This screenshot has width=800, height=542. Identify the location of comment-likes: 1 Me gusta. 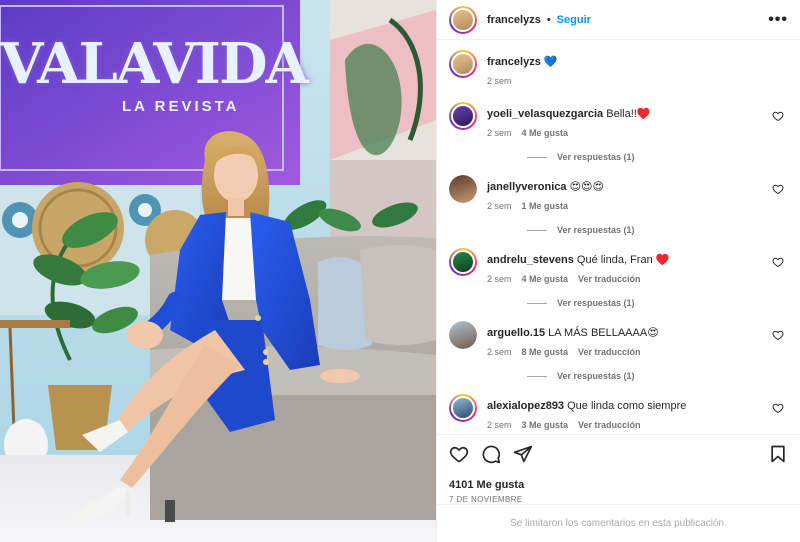
(545, 206).